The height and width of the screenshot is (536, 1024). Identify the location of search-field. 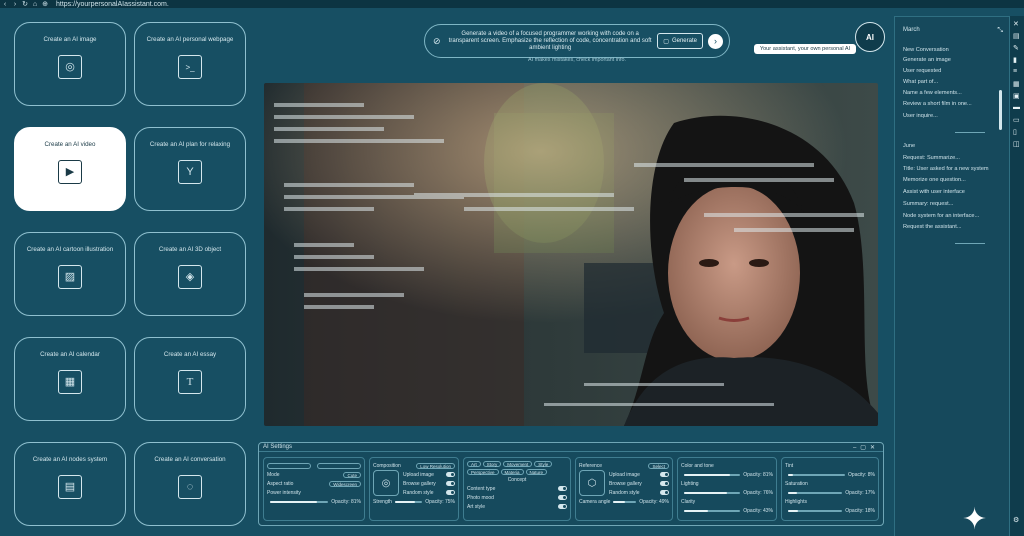
(289, 465).